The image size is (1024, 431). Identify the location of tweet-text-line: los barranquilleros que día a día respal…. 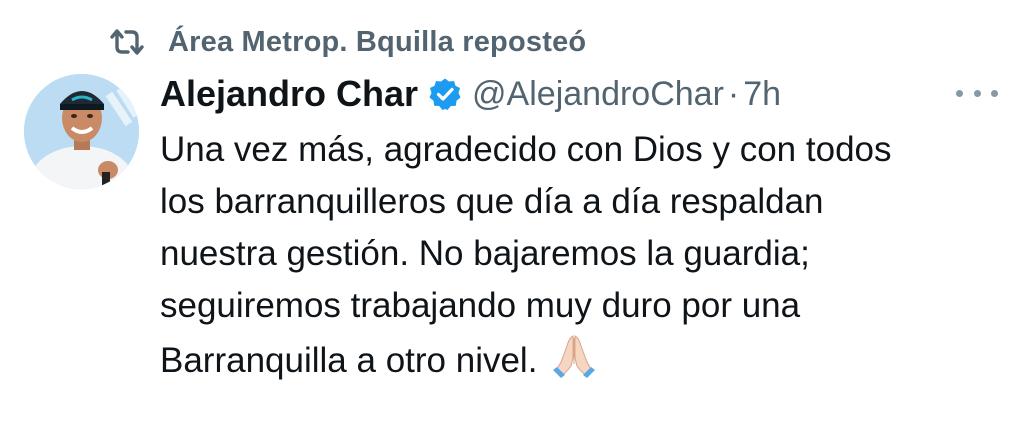
(492, 201).